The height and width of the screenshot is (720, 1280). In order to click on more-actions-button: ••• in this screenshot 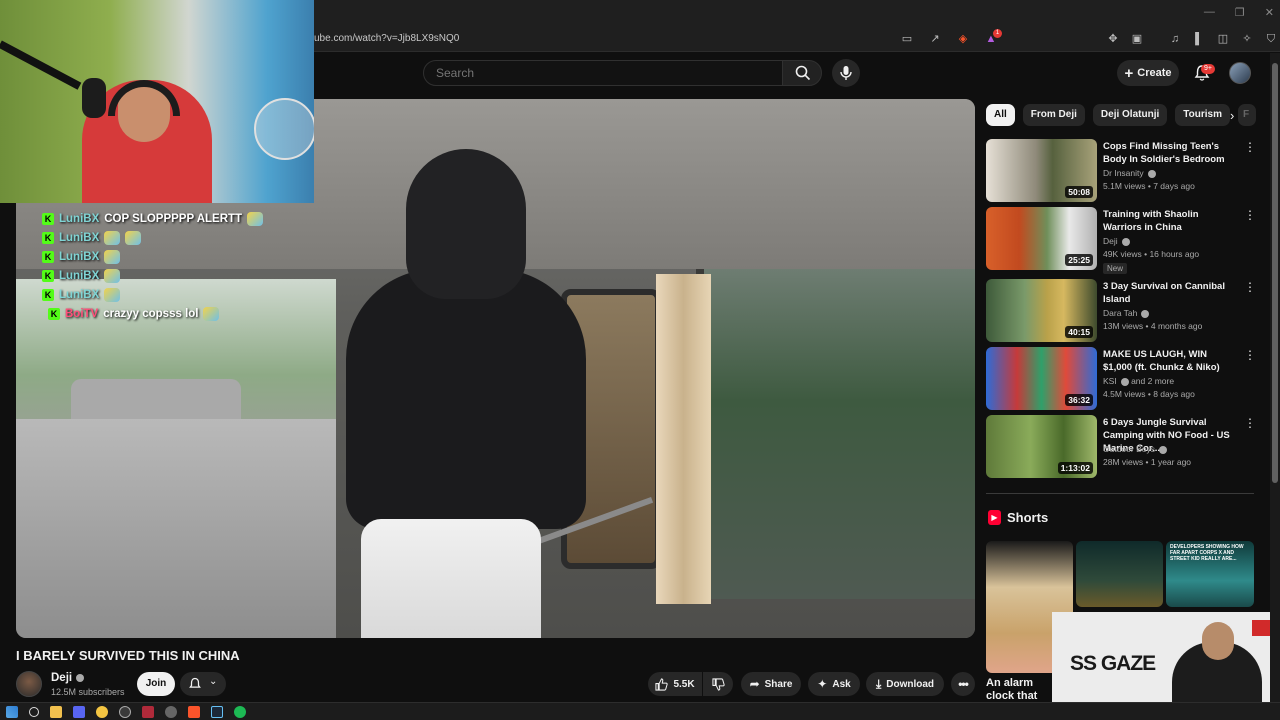, I will do `click(963, 684)`.